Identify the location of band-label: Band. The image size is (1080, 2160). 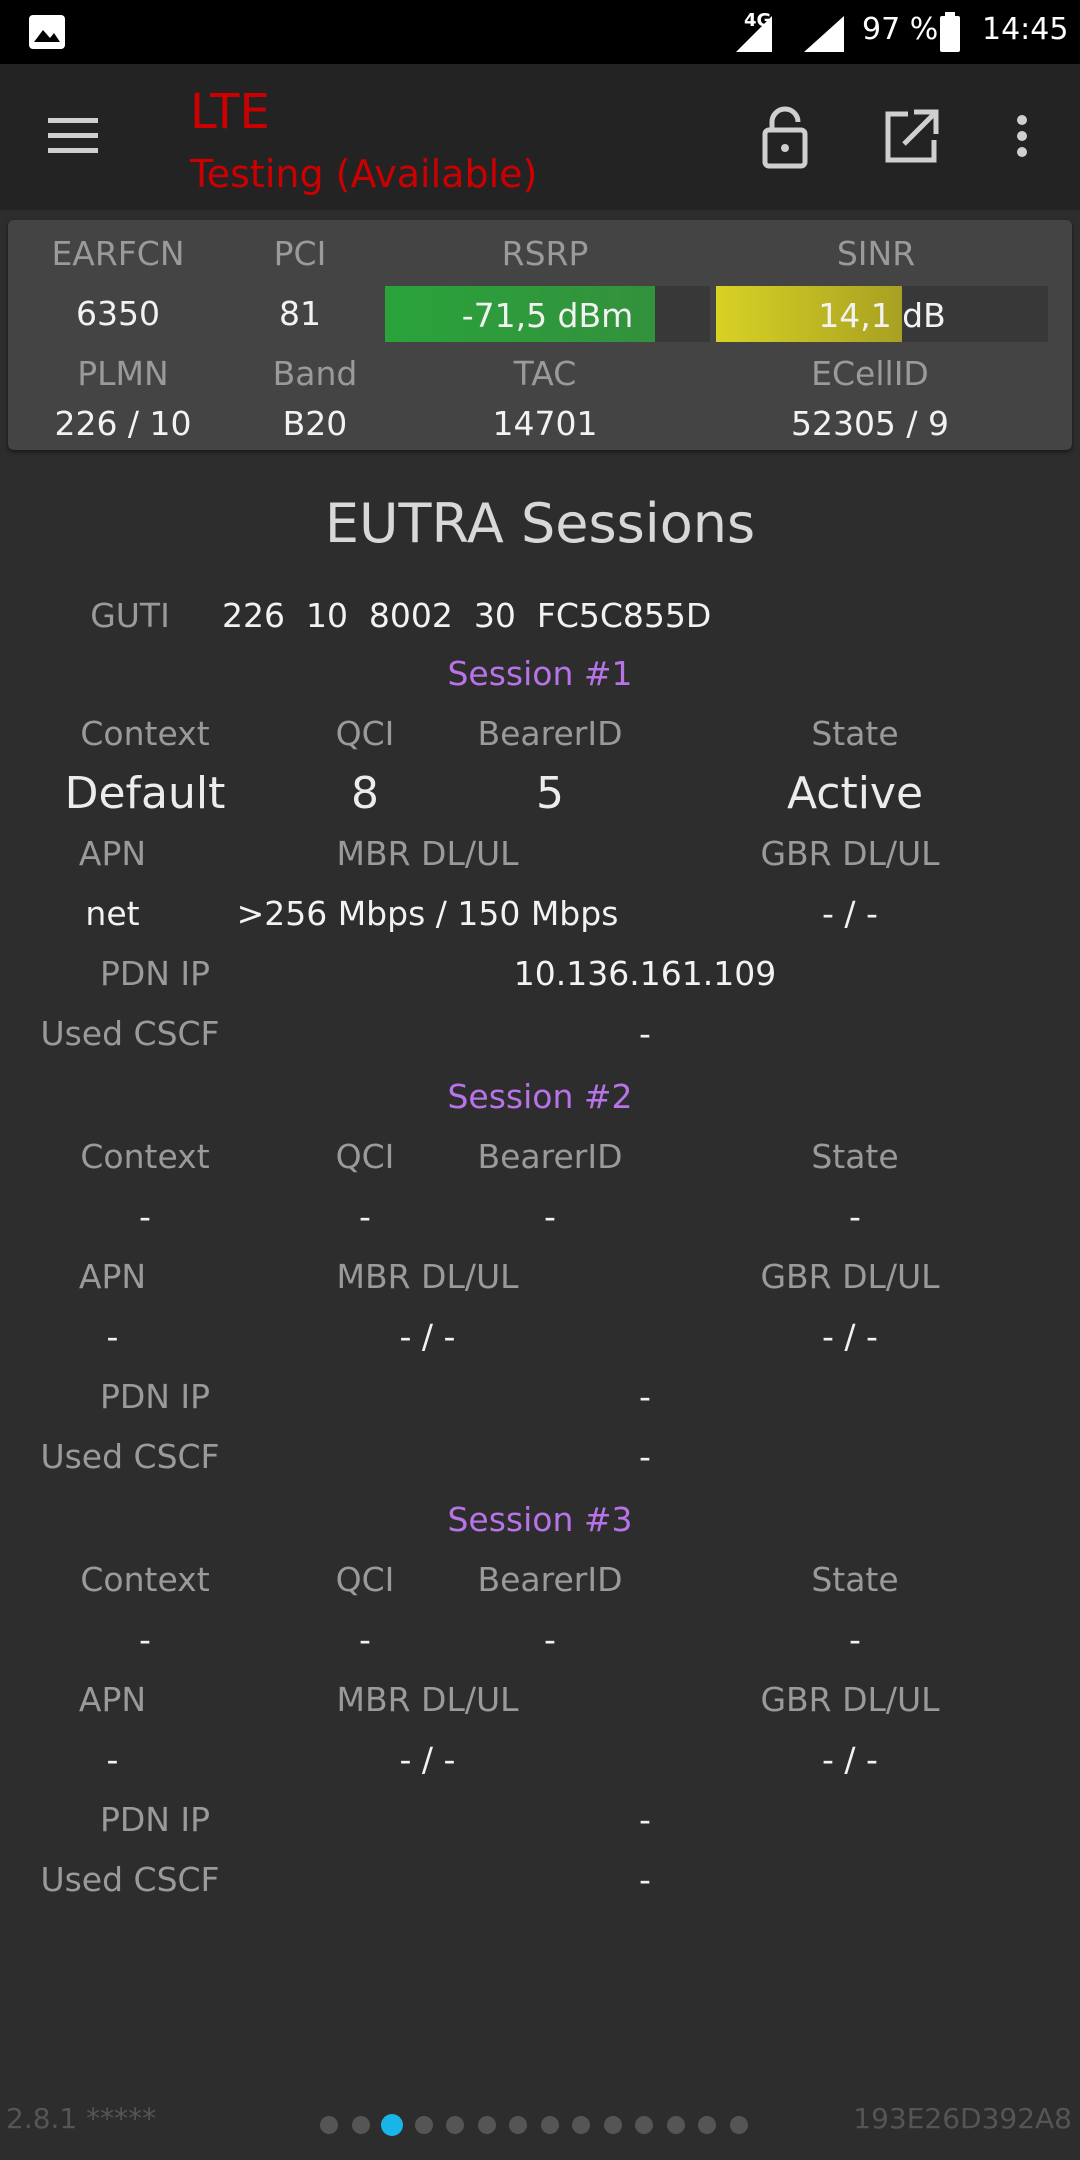
(315, 373).